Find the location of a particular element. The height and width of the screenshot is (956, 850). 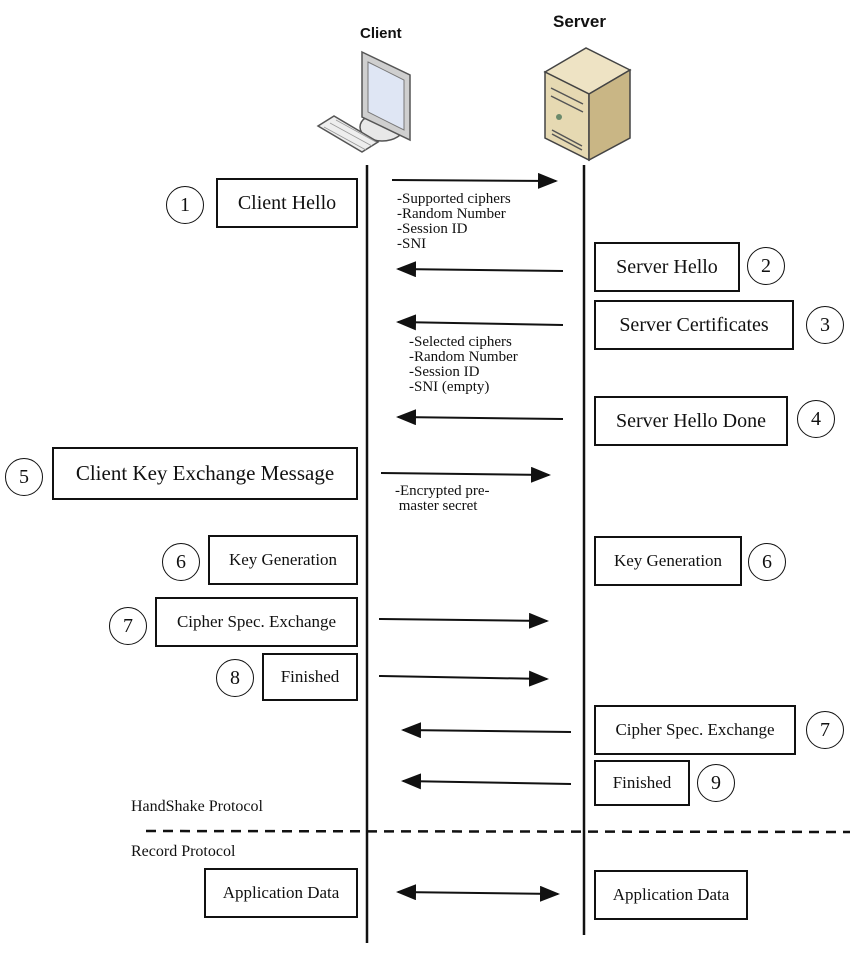

step-number-7-client: 7 is located at coordinates (128, 626).